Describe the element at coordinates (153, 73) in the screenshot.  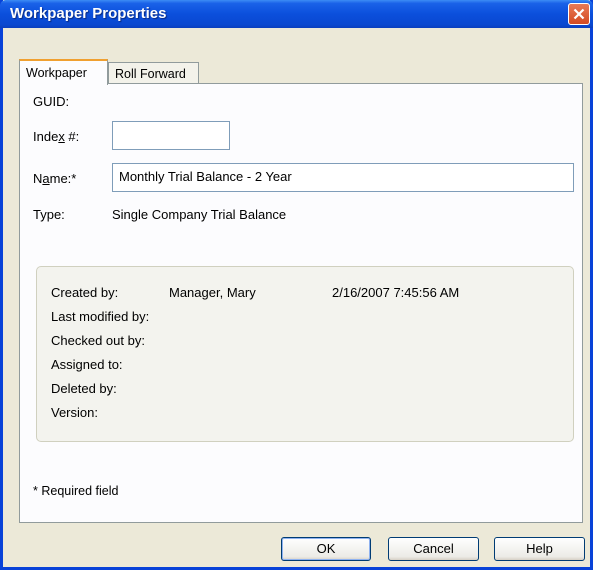
I see `tab-roll-forward: Roll Forward` at that location.